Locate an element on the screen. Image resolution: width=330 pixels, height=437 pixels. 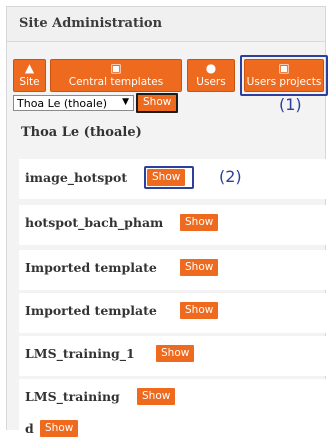
users-projects-highlight is located at coordinates (284, 75).